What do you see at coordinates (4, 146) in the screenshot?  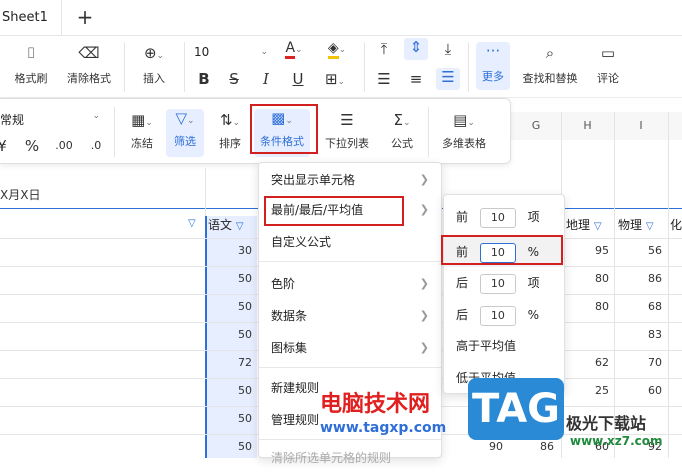 I see `currency-icon: ¥` at bounding box center [4, 146].